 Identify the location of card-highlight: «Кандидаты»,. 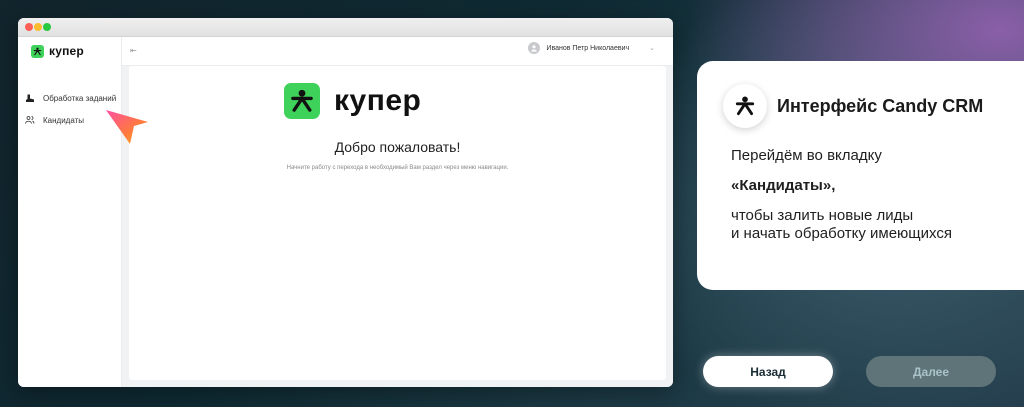
(783, 185).